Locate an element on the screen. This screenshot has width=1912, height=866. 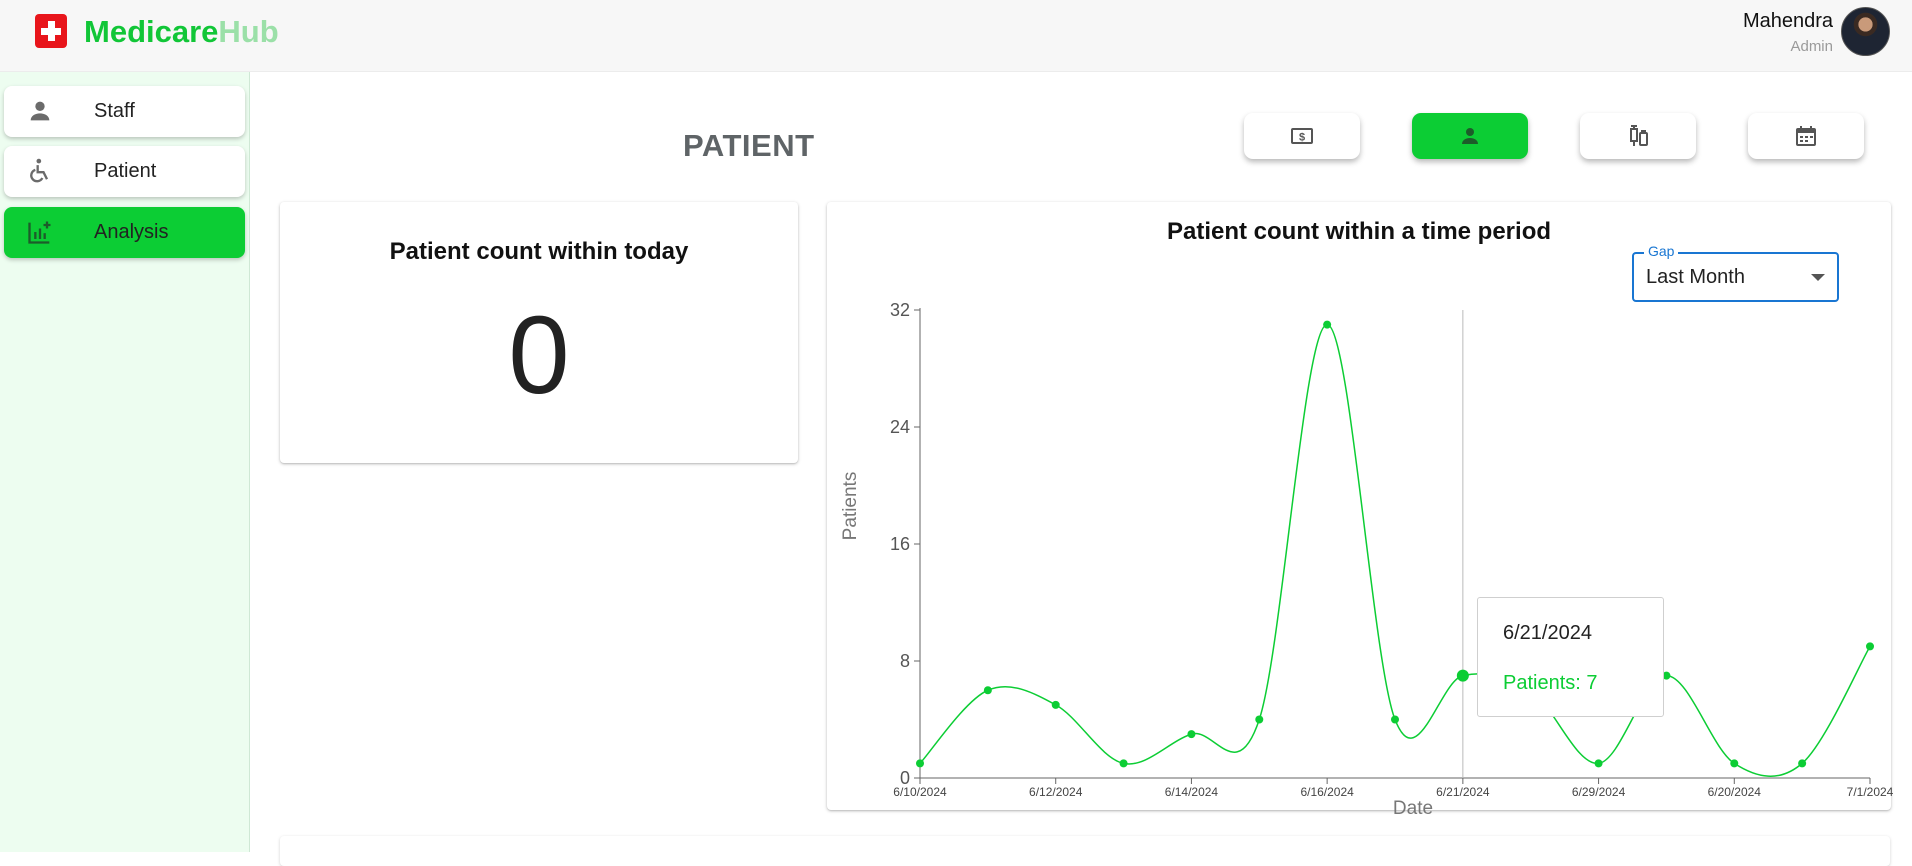
x-tick-label: 6/29/2024 is located at coordinates (1599, 792).